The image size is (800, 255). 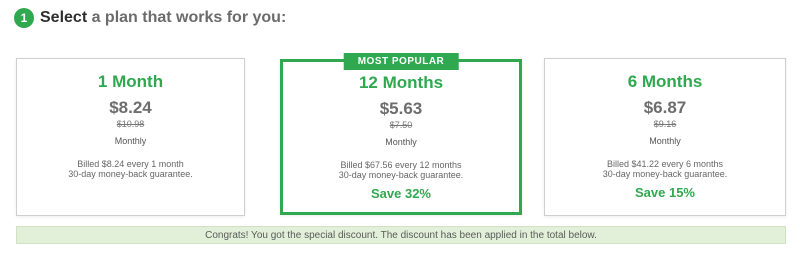 What do you see at coordinates (665, 192) in the screenshot?
I see `plan-savings: Save 15%` at bounding box center [665, 192].